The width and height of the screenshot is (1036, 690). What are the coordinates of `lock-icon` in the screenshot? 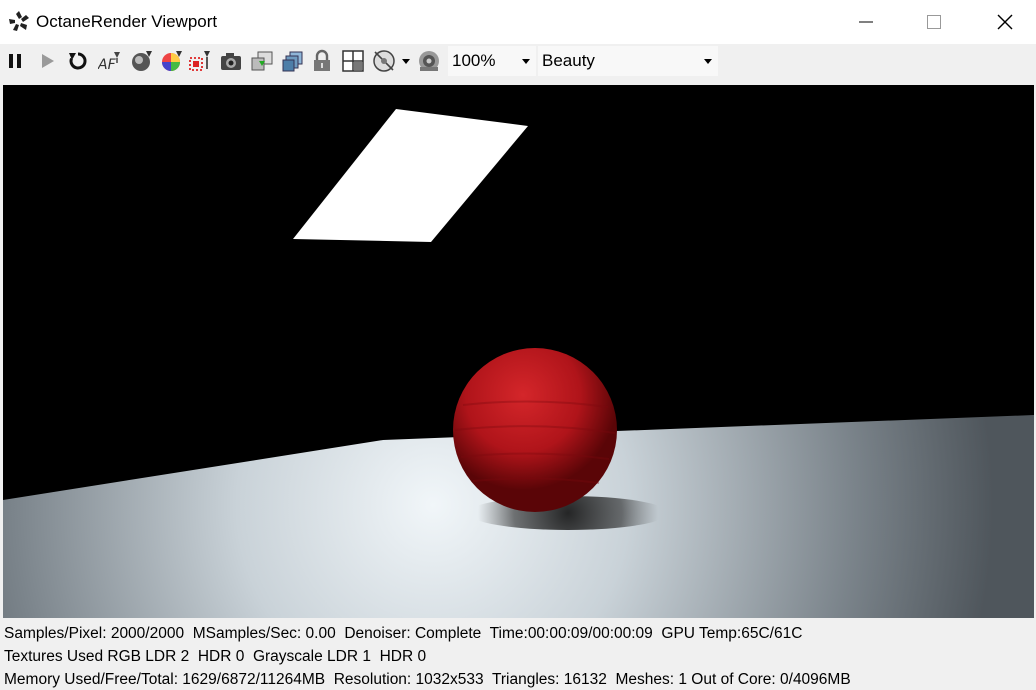 It's located at (322, 61).